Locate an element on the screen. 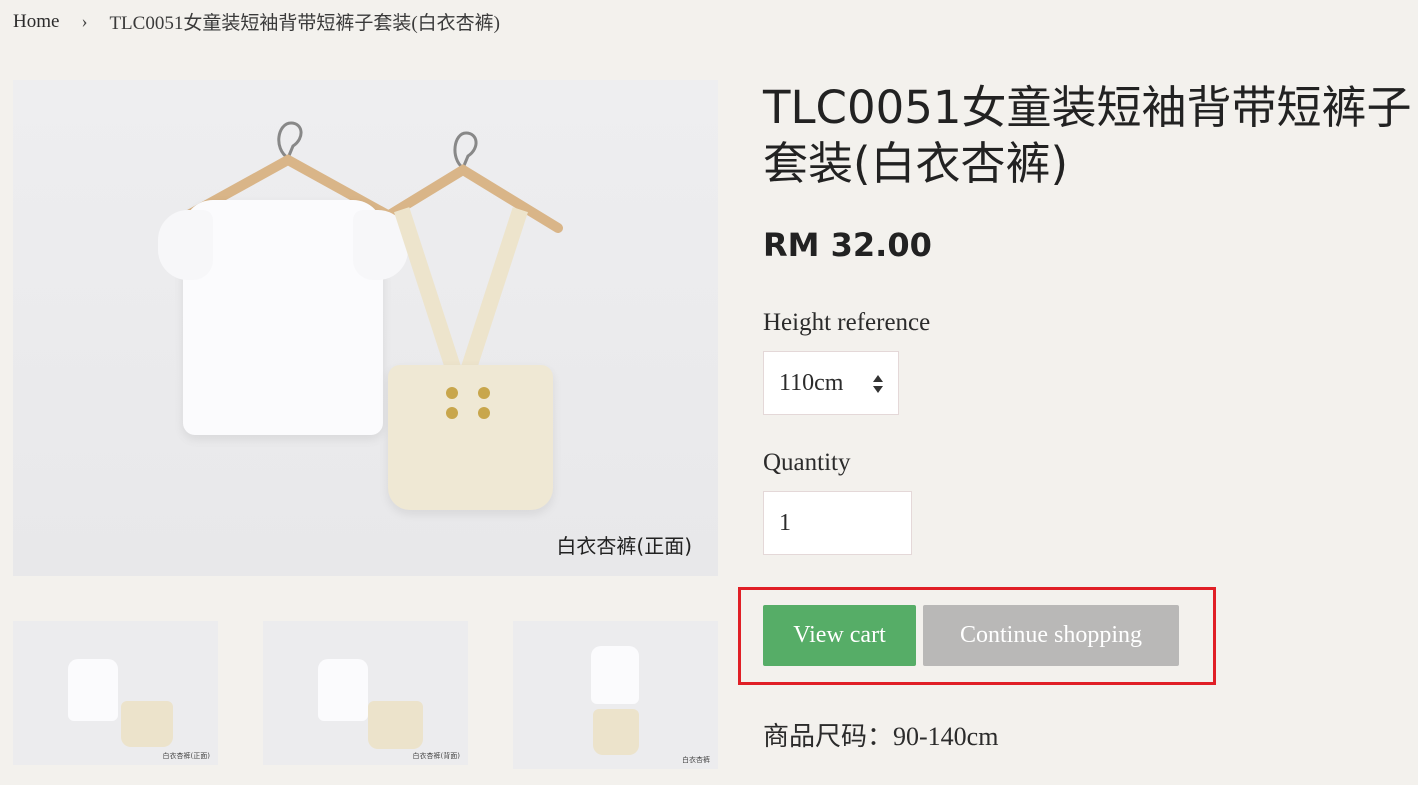  thumbnail-3: 白衣杏裤 is located at coordinates (615, 695).